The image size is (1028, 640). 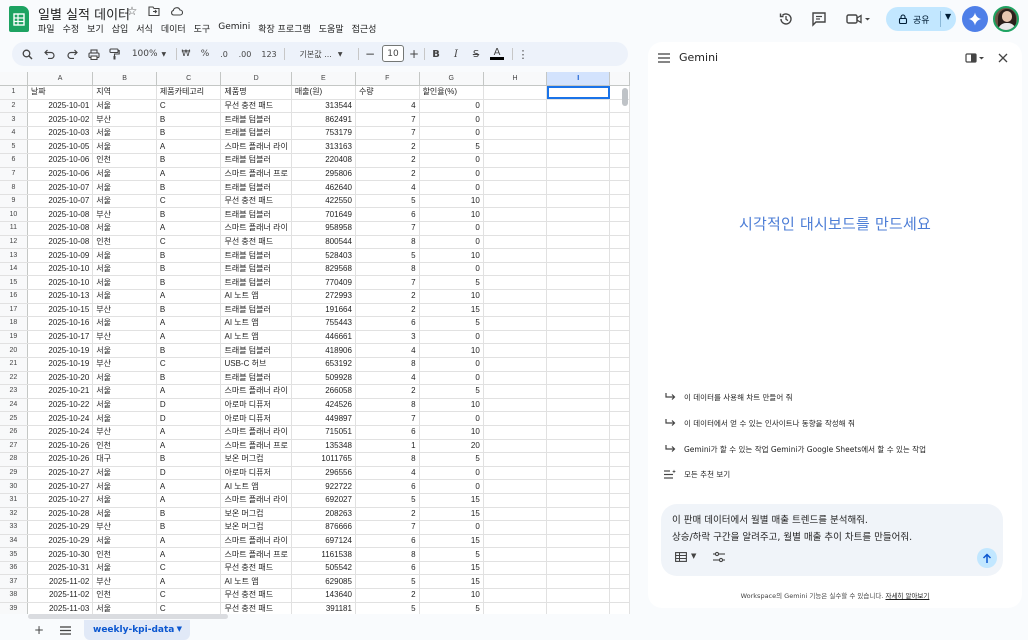 I want to click on suggestion-insights: 이 데이터에서 얻 수 있는 인사이트나 동향을 작성해 줘, so click(x=759, y=423).